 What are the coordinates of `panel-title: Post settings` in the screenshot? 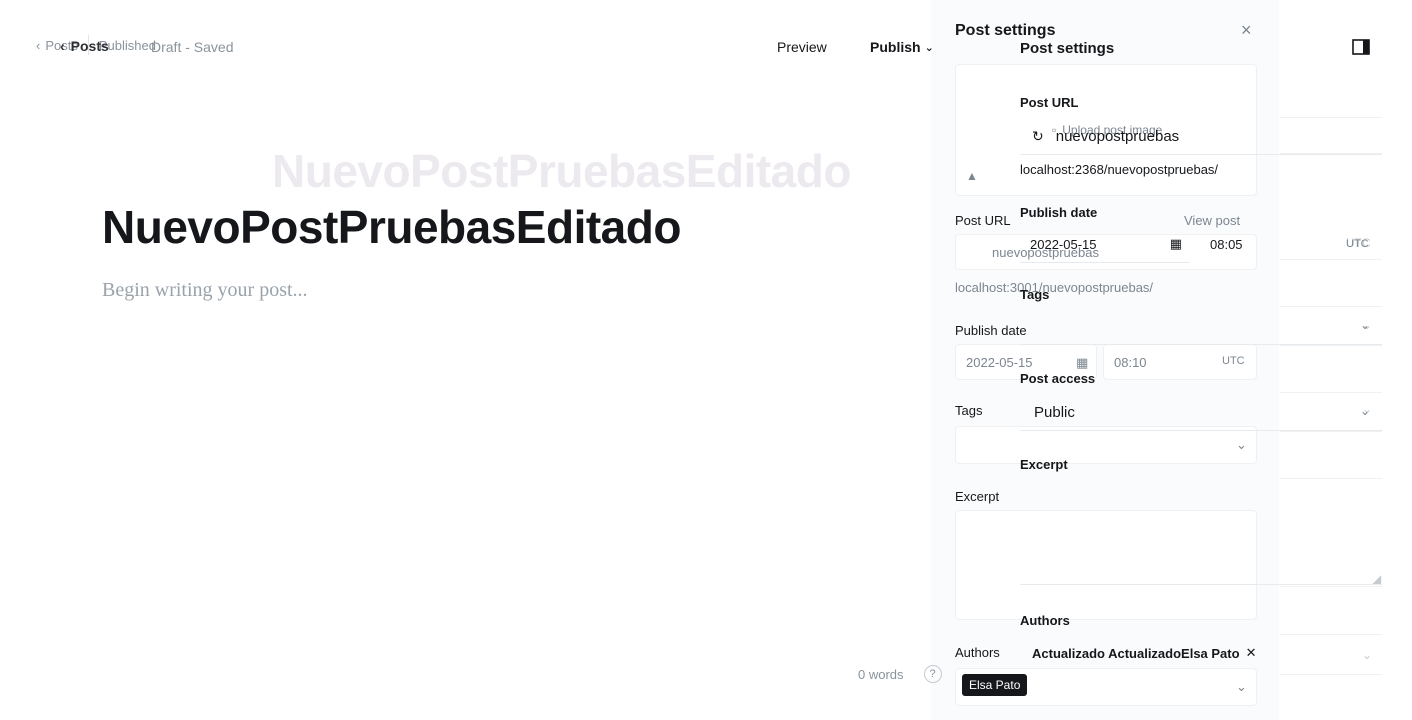 It's located at (1067, 48).